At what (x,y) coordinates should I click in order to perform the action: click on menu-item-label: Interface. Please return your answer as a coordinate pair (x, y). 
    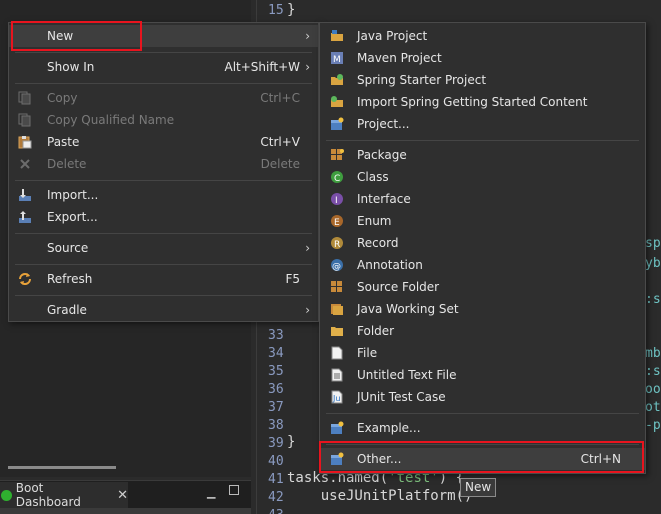
    Looking at the image, I should click on (384, 199).